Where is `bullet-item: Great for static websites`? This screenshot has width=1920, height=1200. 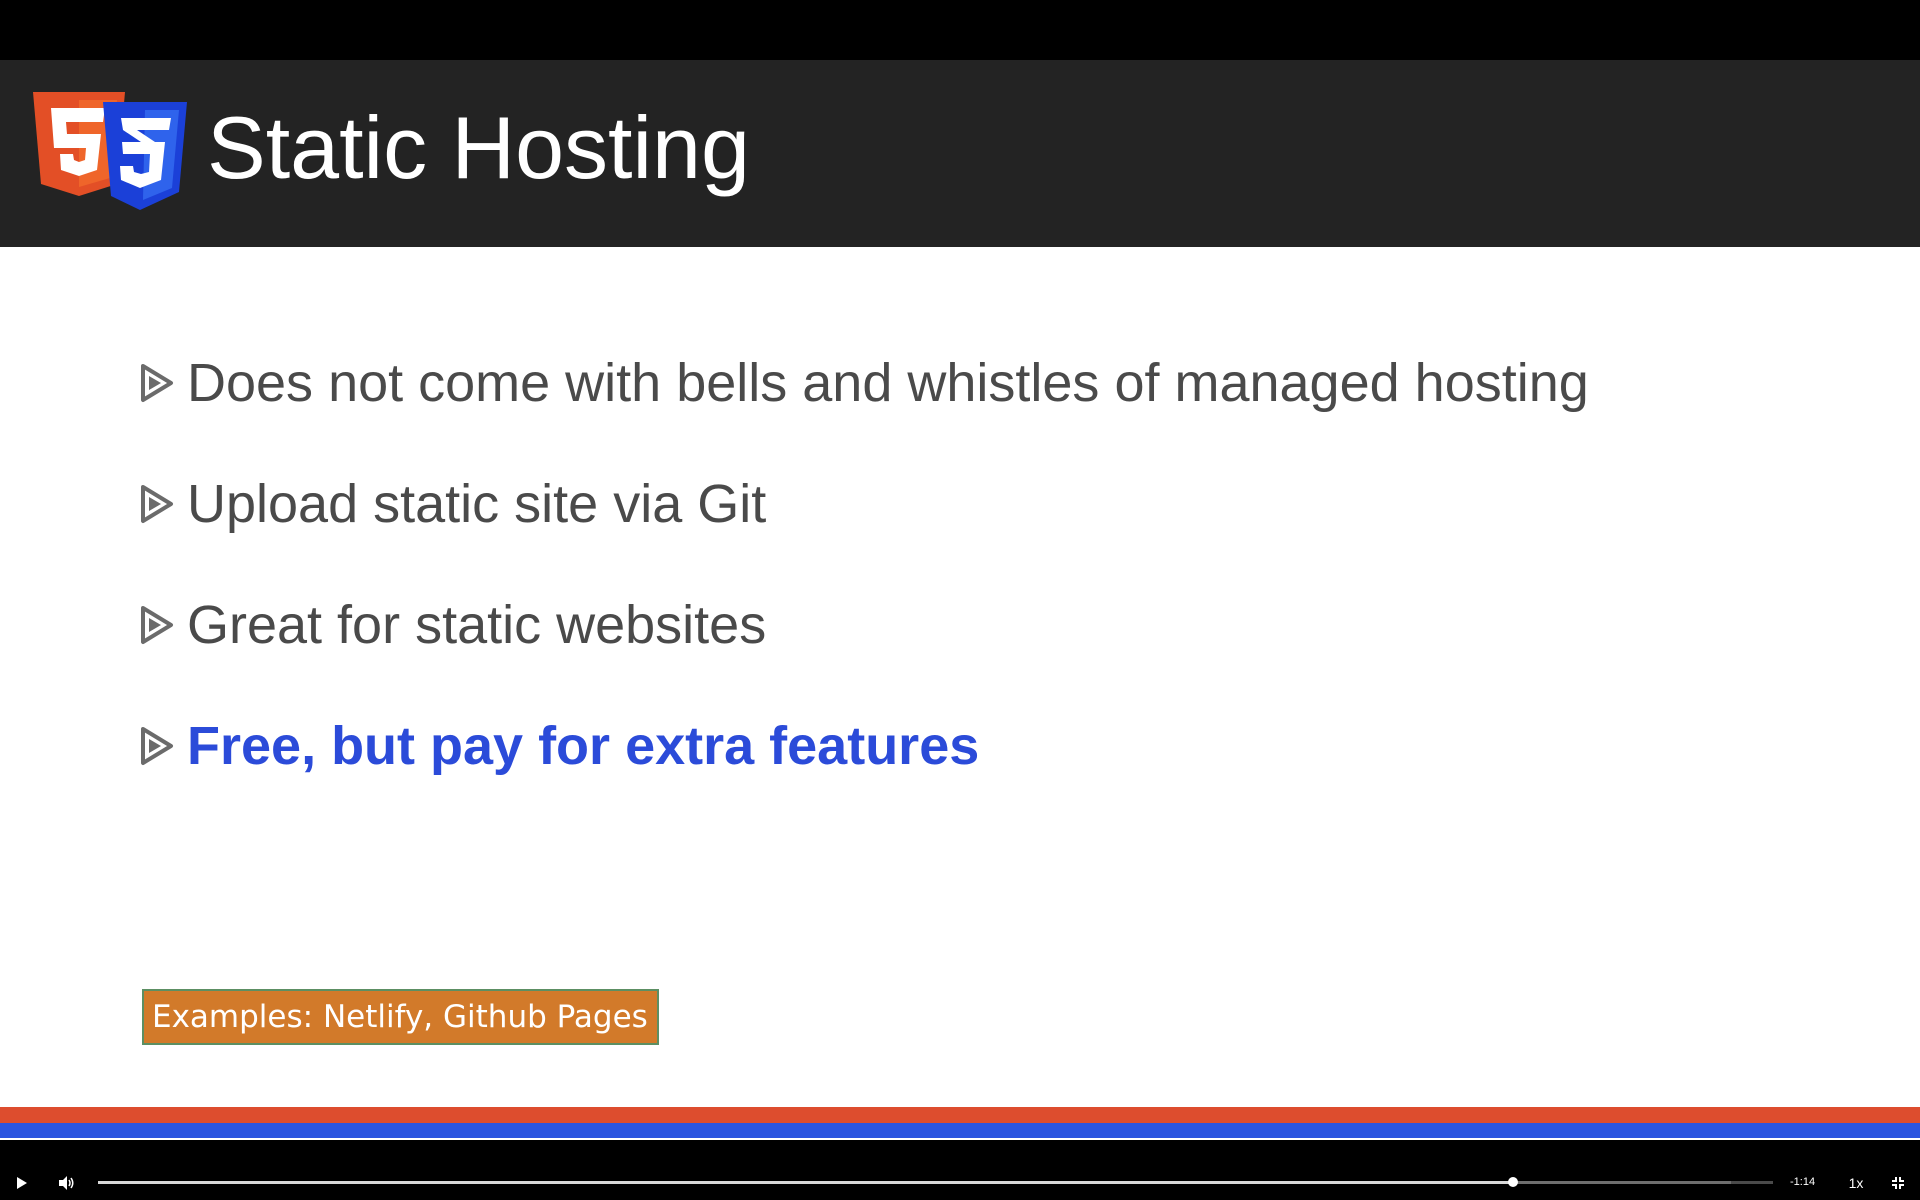
bullet-item: Great for static websites is located at coordinates (864, 624).